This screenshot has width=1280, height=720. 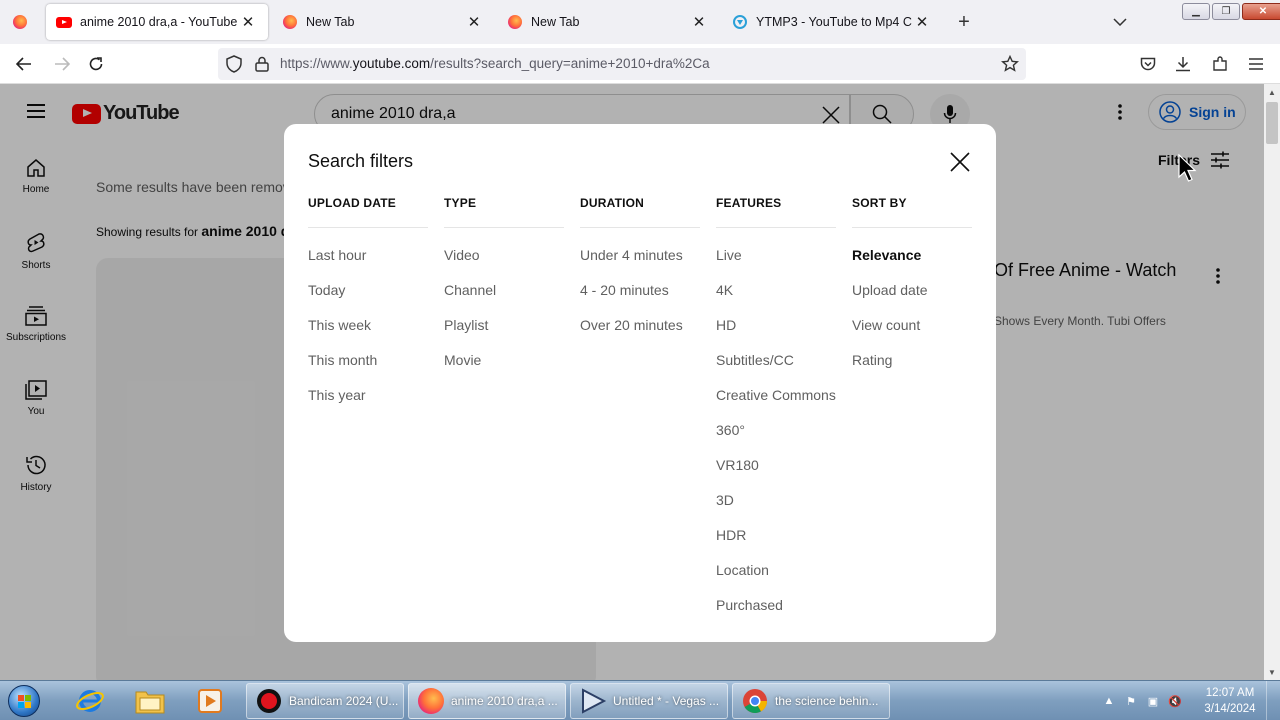 I want to click on filter-option: 360°, so click(x=776, y=439).